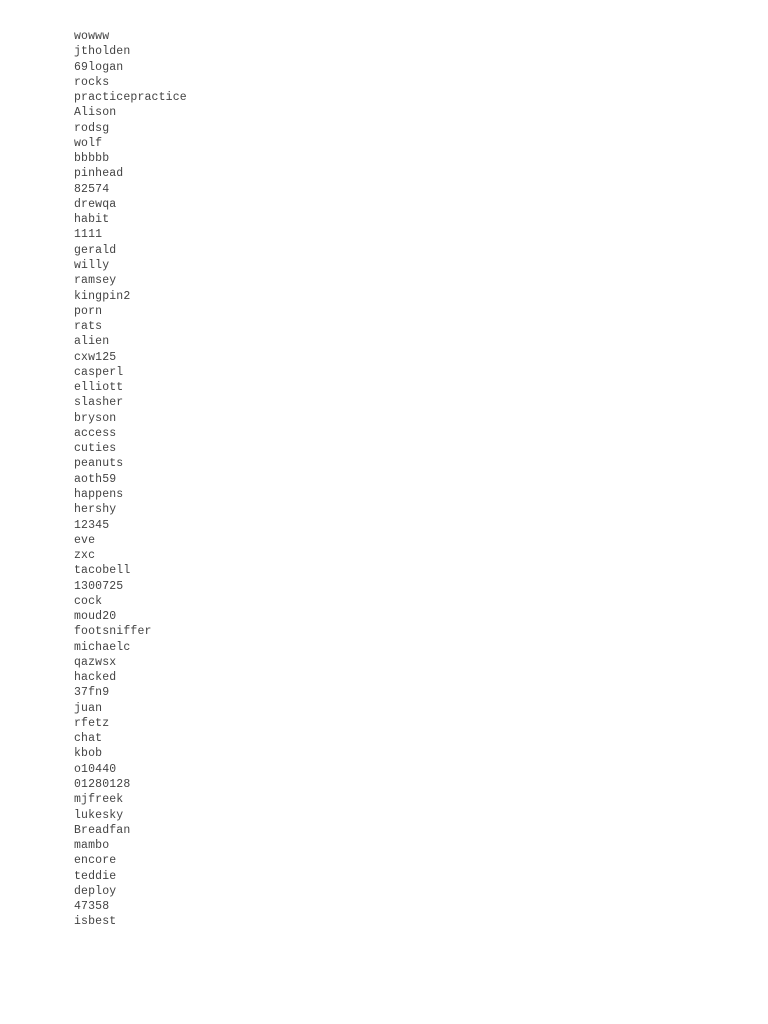 This screenshot has height=1024, width=768. What do you see at coordinates (95, 449) in the screenshot?
I see `list-item: cuties` at bounding box center [95, 449].